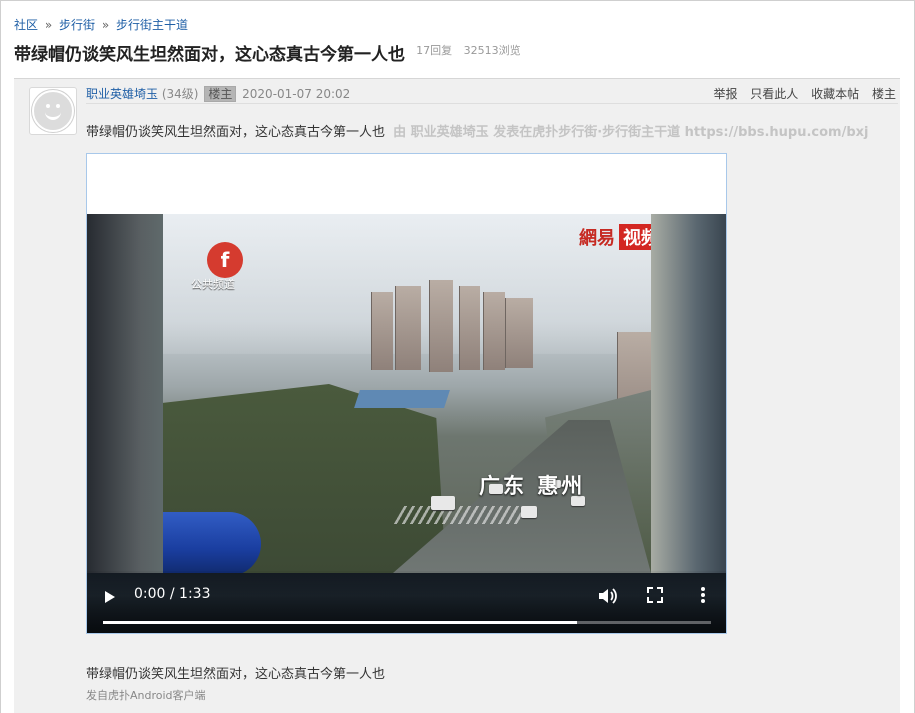 Image resolution: width=915 pixels, height=713 pixels. I want to click on thread-title: 带绿帽仍谈笑风生坦然面对，这心态真古今第一人也, so click(209, 55).